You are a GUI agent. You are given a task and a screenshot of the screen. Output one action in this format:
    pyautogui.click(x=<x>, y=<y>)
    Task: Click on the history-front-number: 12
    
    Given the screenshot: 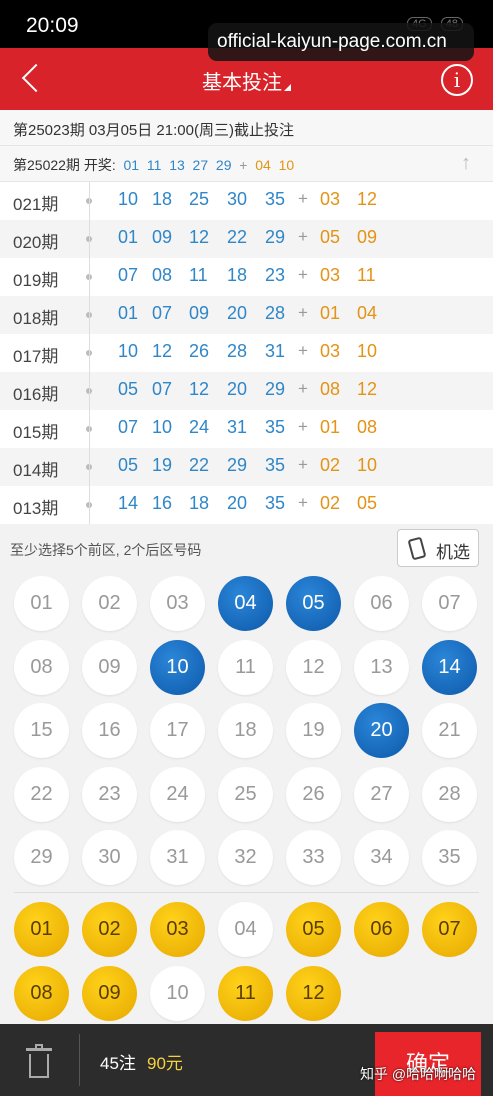 What is the action you would take?
    pyautogui.click(x=162, y=351)
    